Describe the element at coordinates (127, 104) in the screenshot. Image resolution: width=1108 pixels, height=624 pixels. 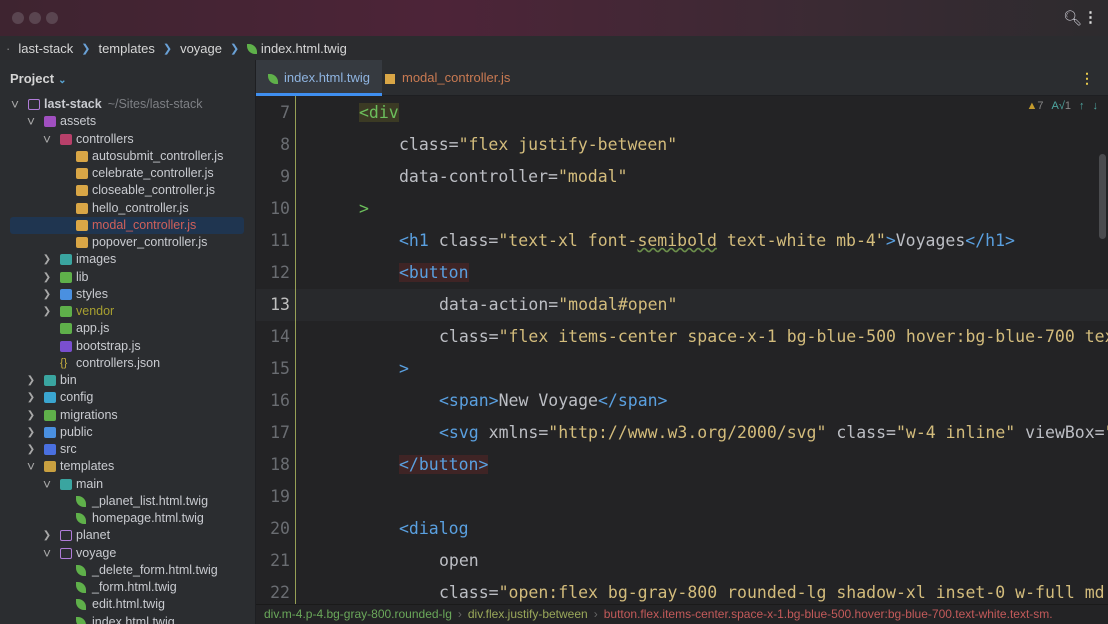
I see `tree-item: ˅ last-stack ~/Sites/last-stack` at that location.